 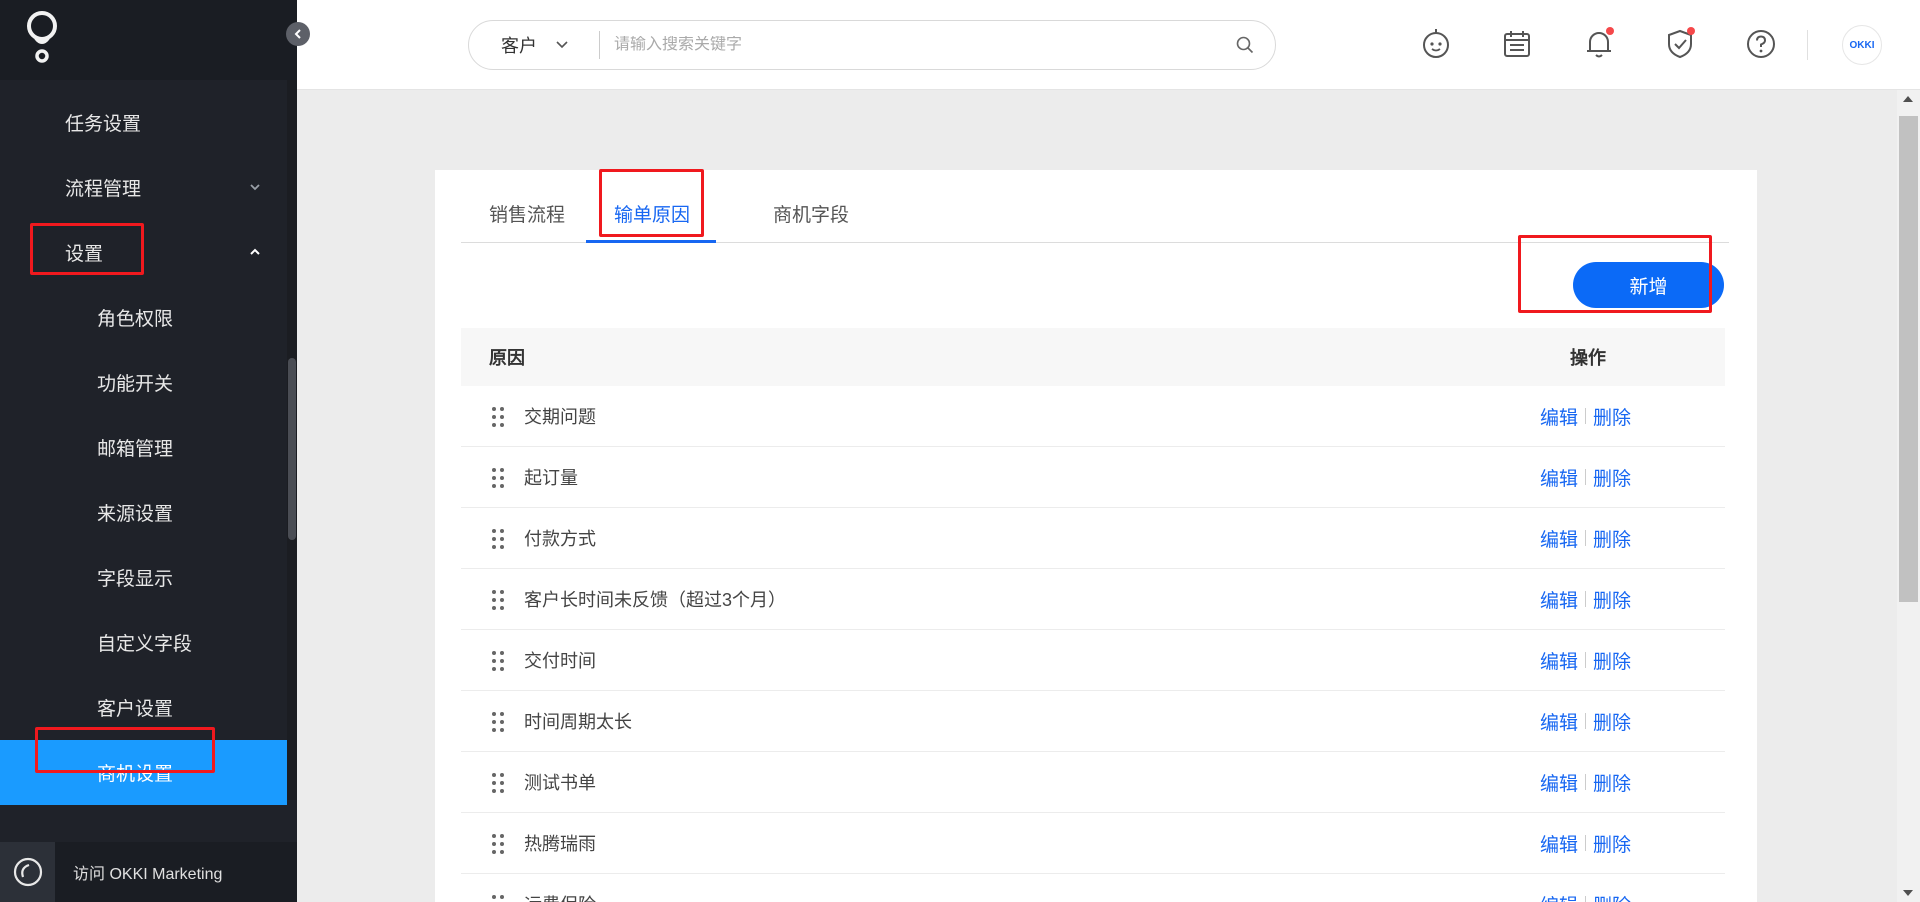 I want to click on tab-sales-process: 销售流程, so click(x=527, y=213).